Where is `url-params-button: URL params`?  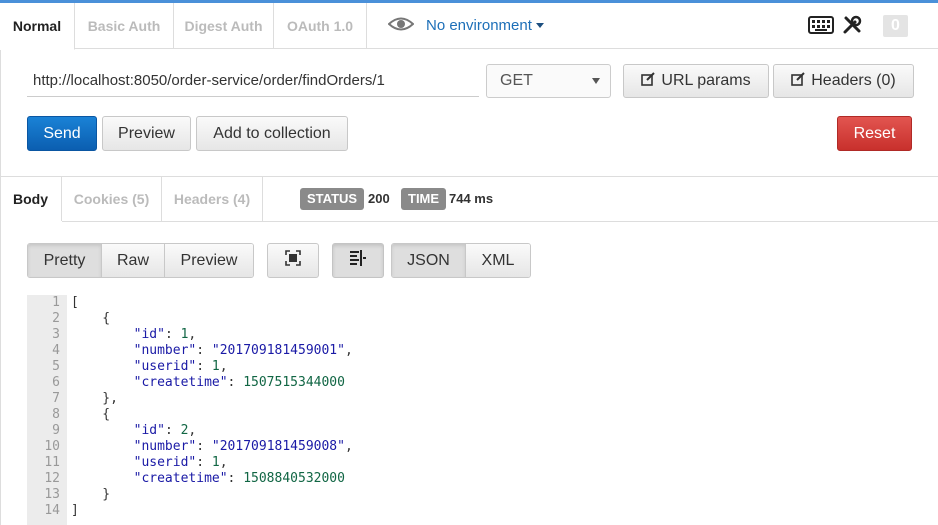 url-params-button: URL params is located at coordinates (696, 81).